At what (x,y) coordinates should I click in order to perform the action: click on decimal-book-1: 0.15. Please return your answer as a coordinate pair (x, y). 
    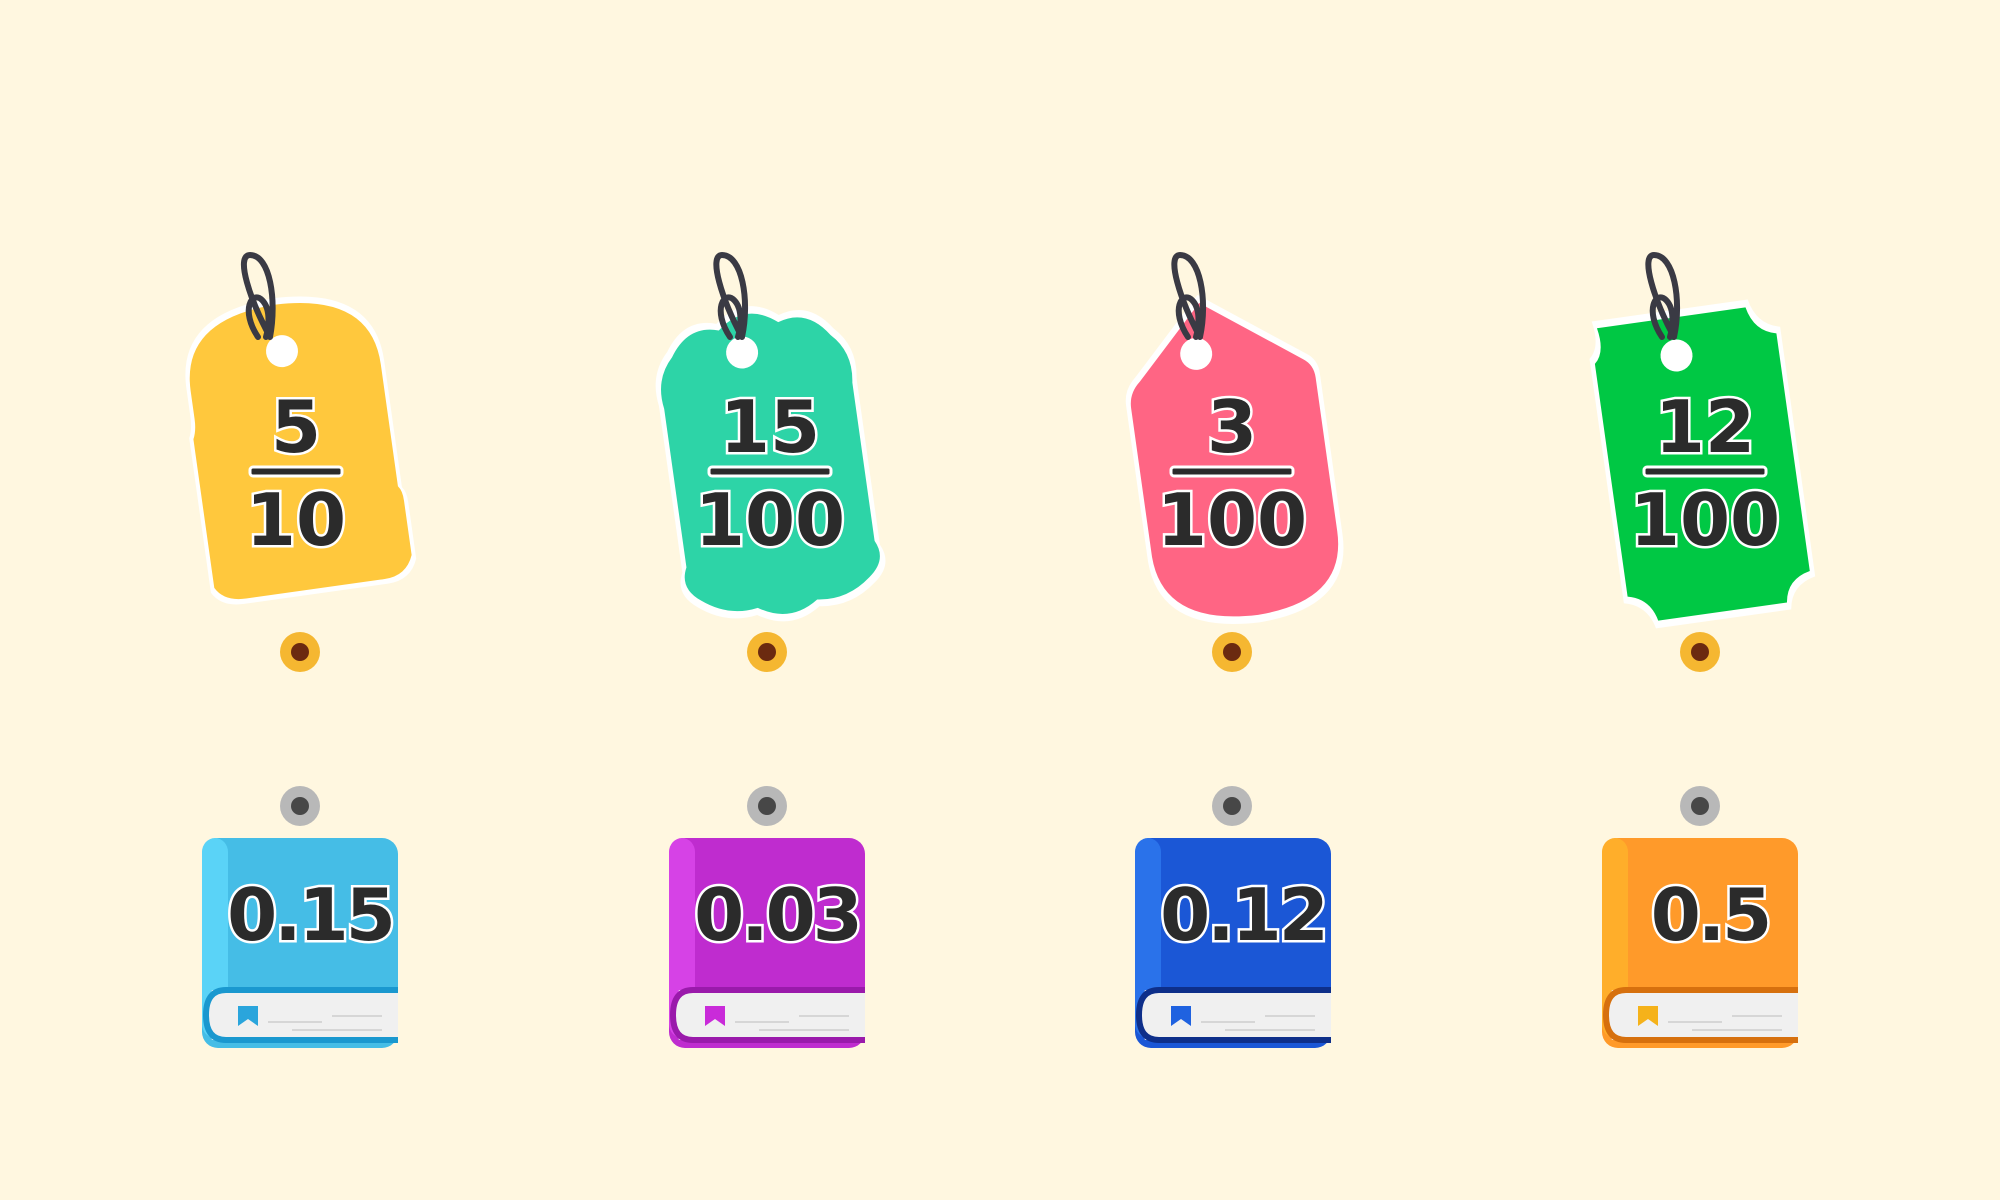
    Looking at the image, I should click on (300, 943).